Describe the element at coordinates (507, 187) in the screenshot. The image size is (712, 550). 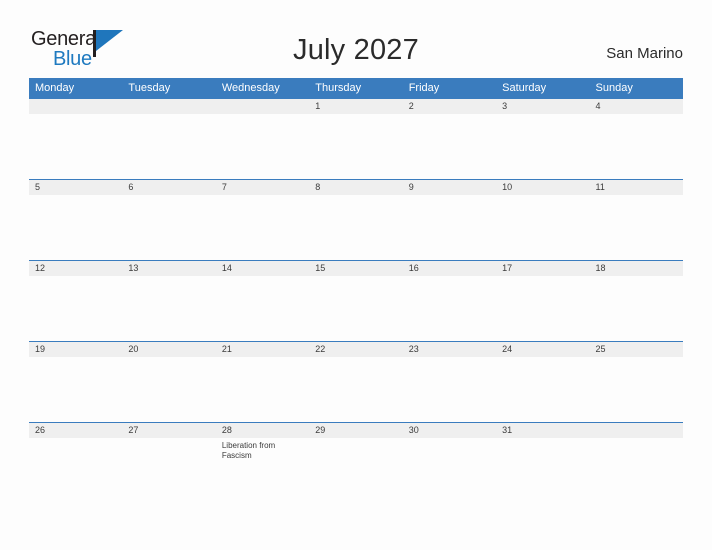
I see `day-number: 10` at that location.